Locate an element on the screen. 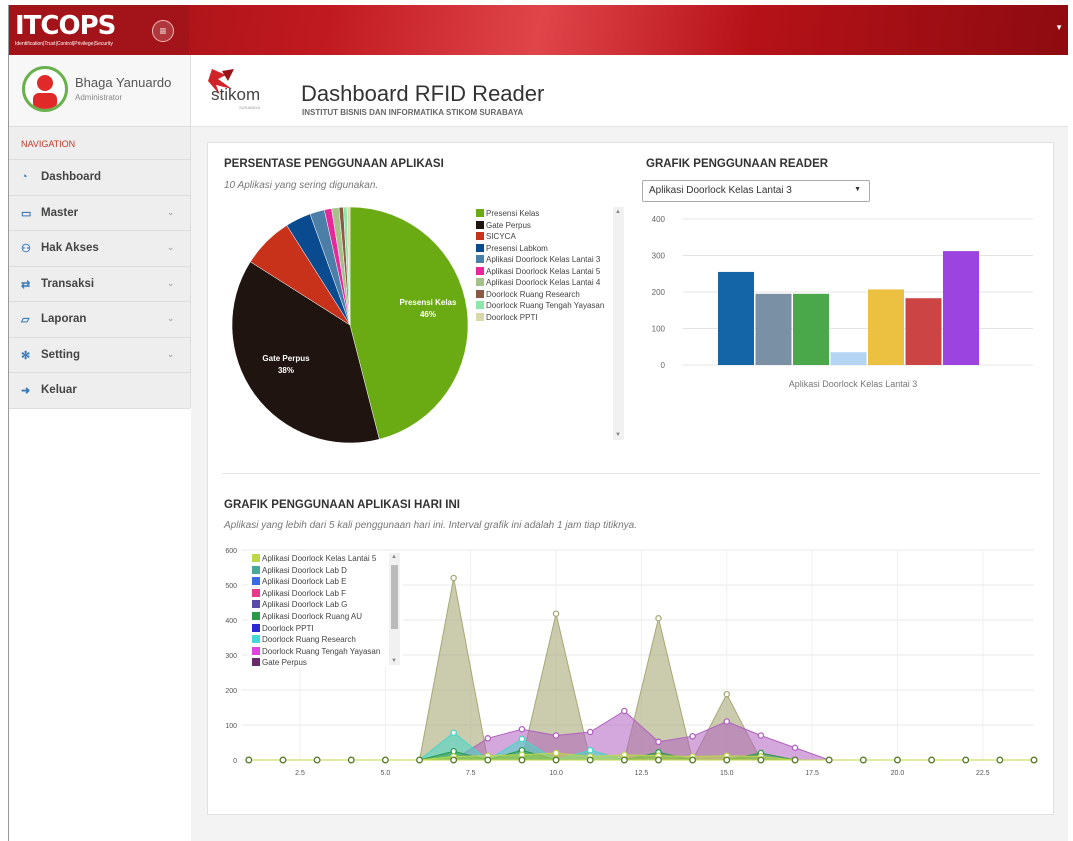 This screenshot has height=841, width=1073. legend-item: SICYCA is located at coordinates (496, 236).